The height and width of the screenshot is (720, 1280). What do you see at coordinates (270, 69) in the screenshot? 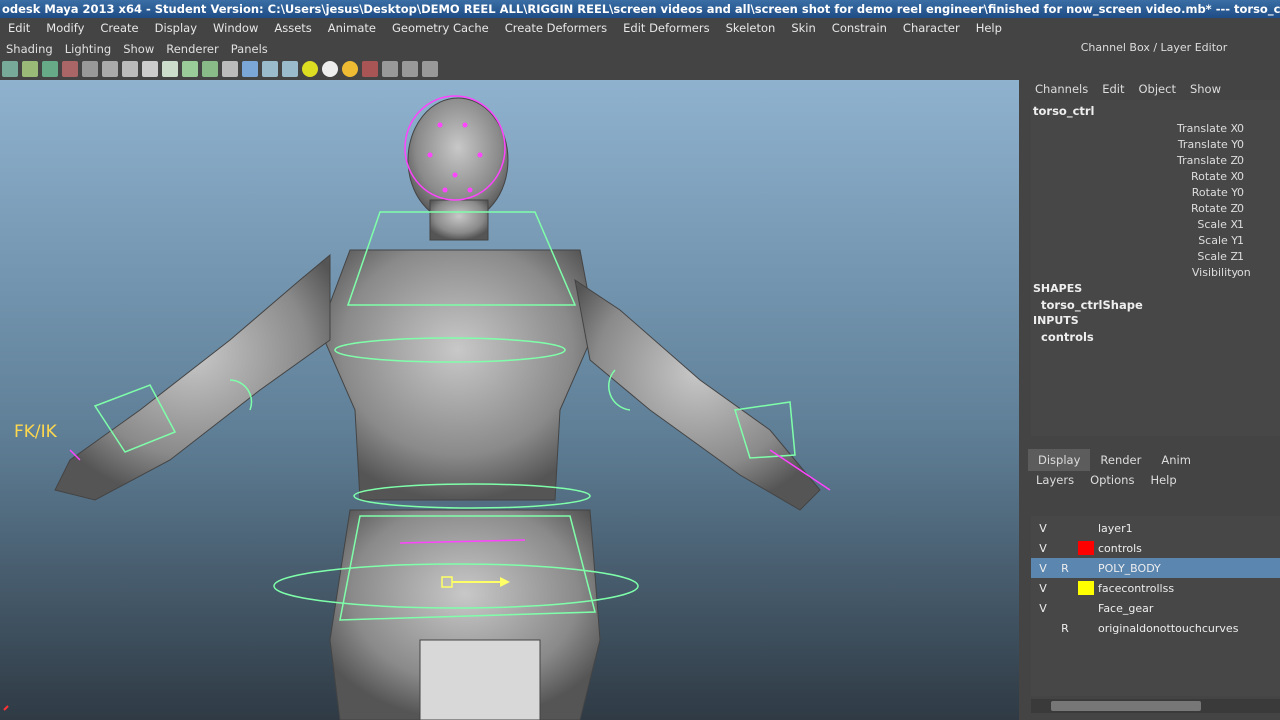
I see `wireframe-on-shaded-icon` at bounding box center [270, 69].